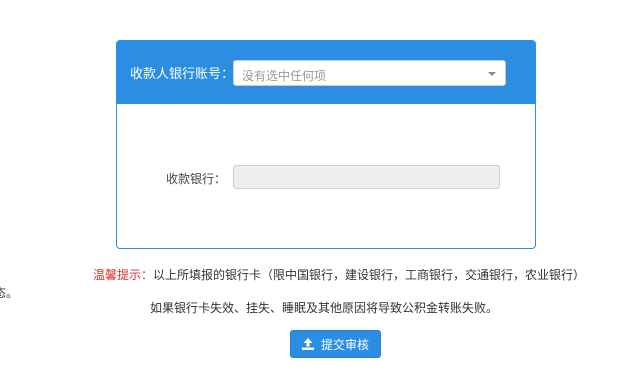  What do you see at coordinates (344, 344) in the screenshot?
I see `submit-button-label: 提交审核` at bounding box center [344, 344].